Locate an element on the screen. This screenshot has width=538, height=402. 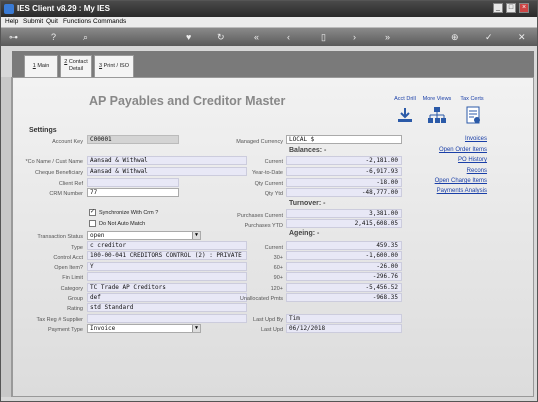
tab-contact-detail: 2 Contact Detail is located at coordinates (76, 66).